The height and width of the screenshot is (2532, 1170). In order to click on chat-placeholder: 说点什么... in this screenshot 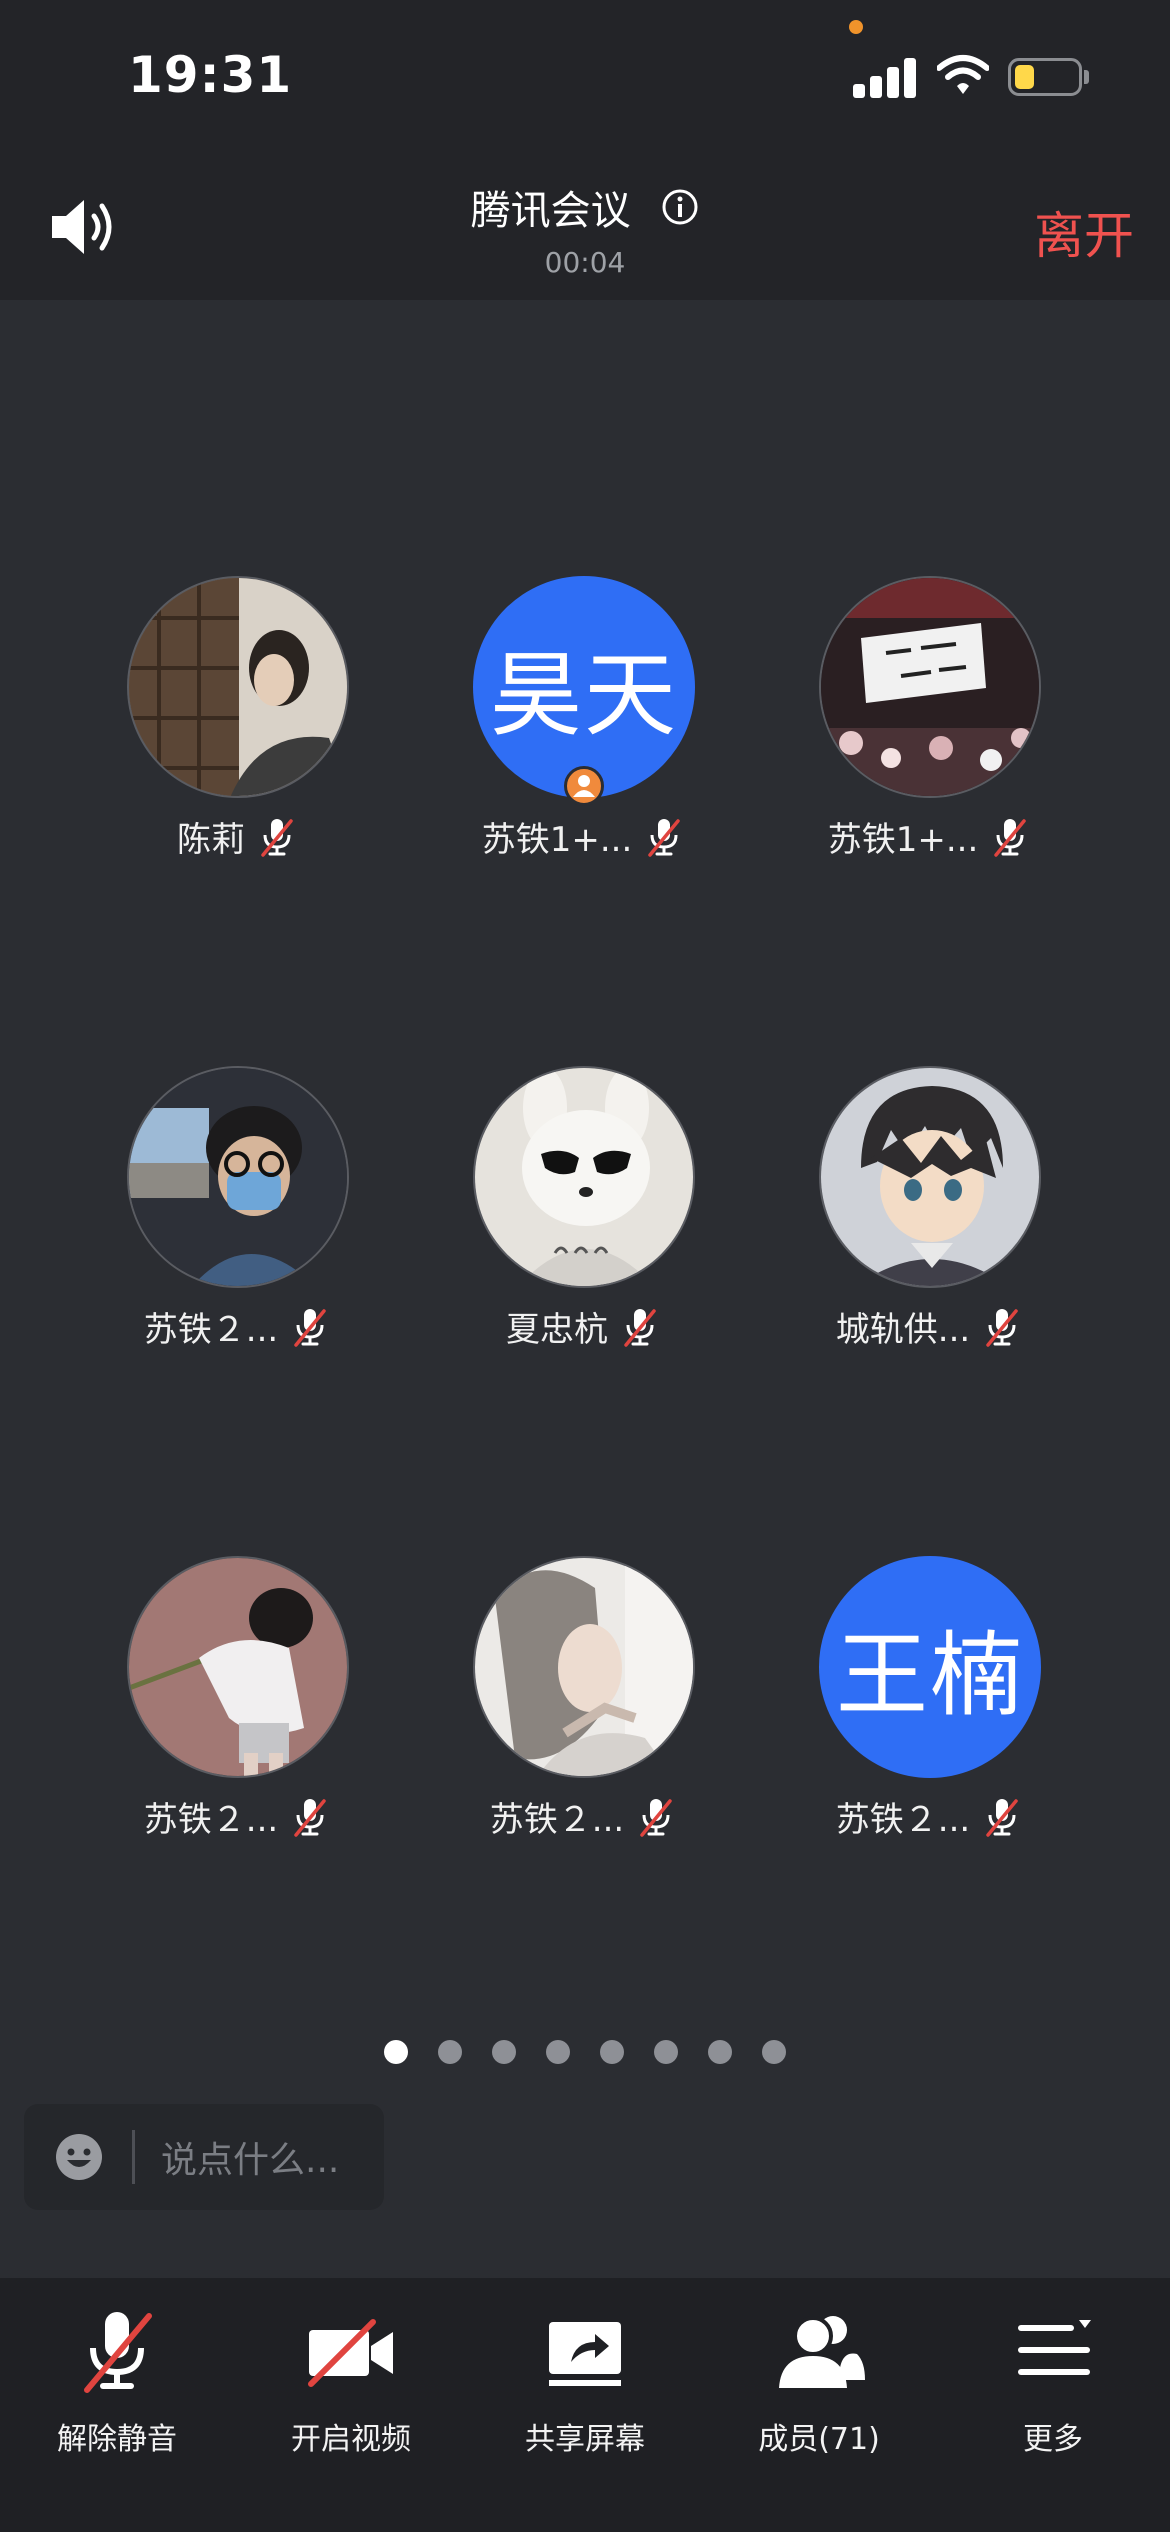, I will do `click(250, 2160)`.